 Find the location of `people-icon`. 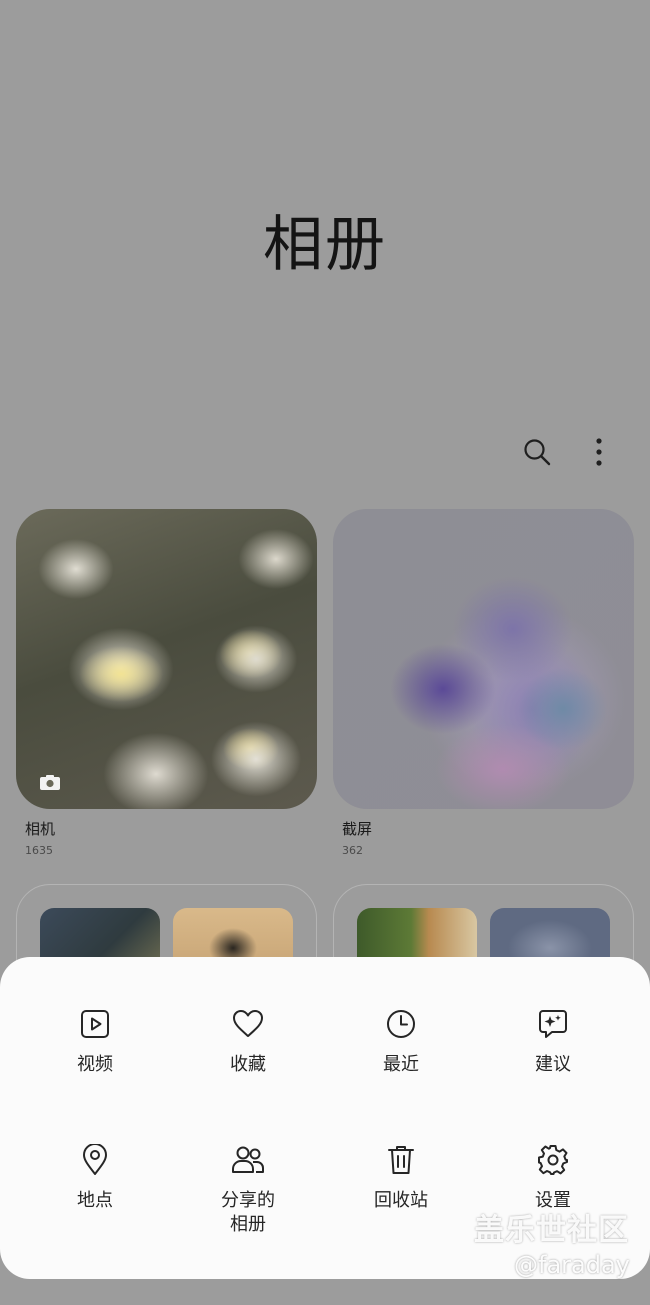

people-icon is located at coordinates (248, 1160).